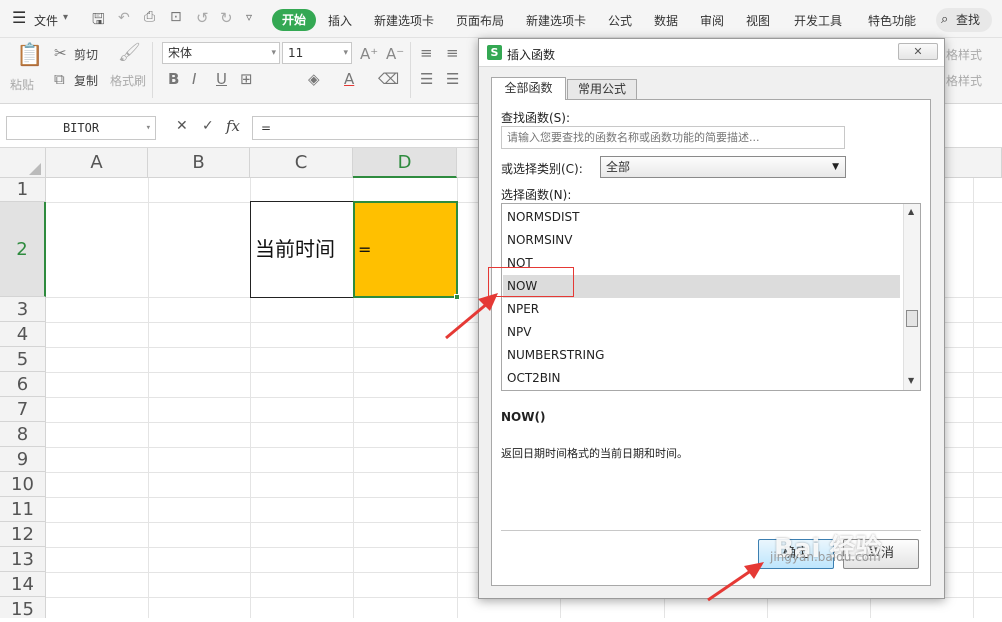  Describe the element at coordinates (705, 355) in the screenshot. I see `list-item: NUMBERSTRING` at that location.